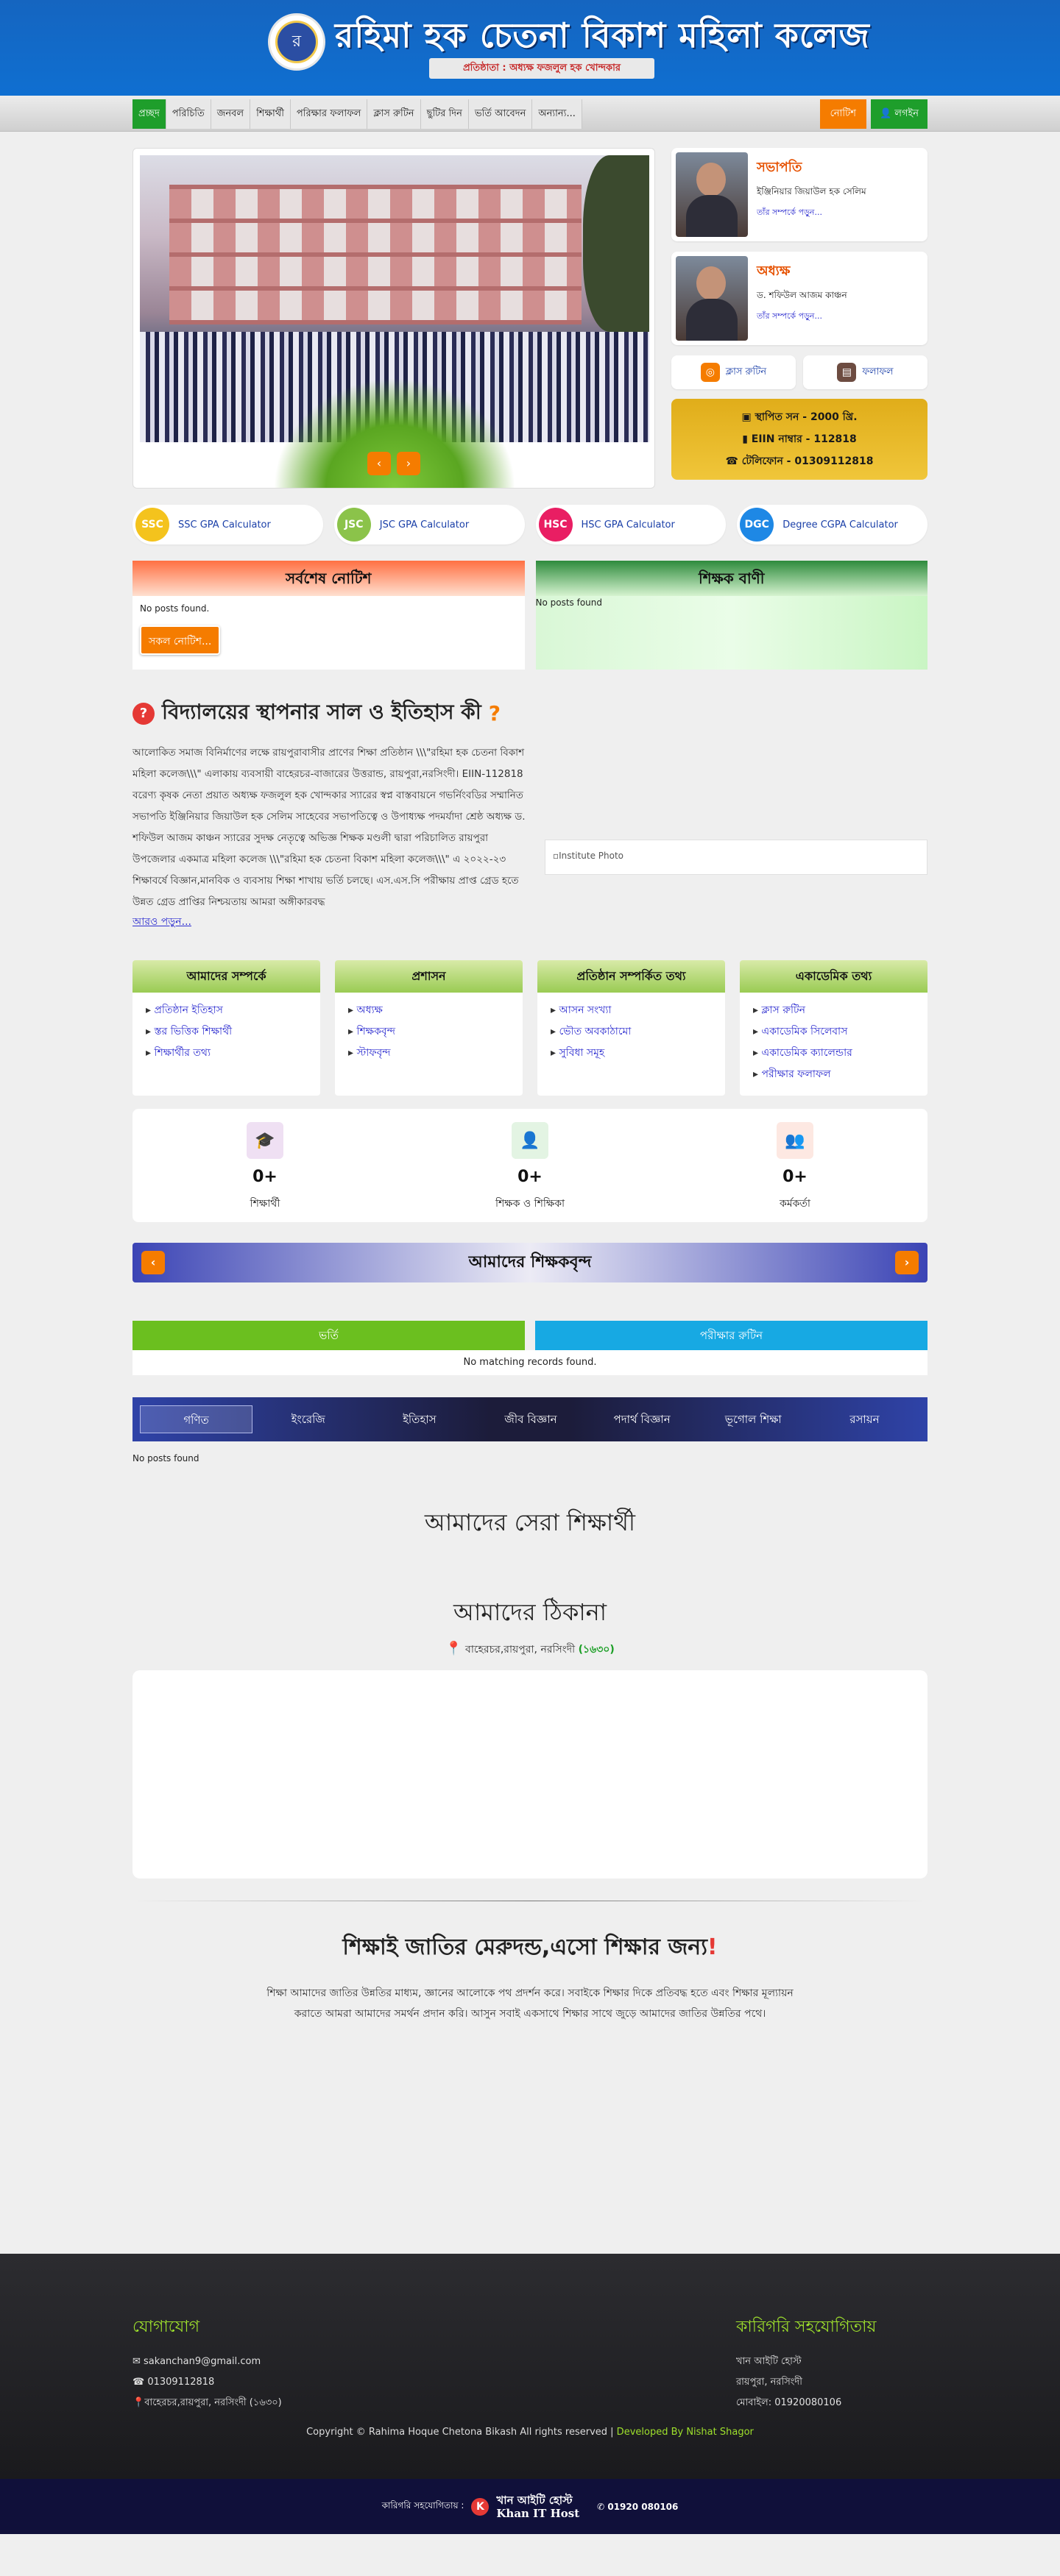  I want to click on column-title: আমাদের সম্পর্কে, so click(226, 976).